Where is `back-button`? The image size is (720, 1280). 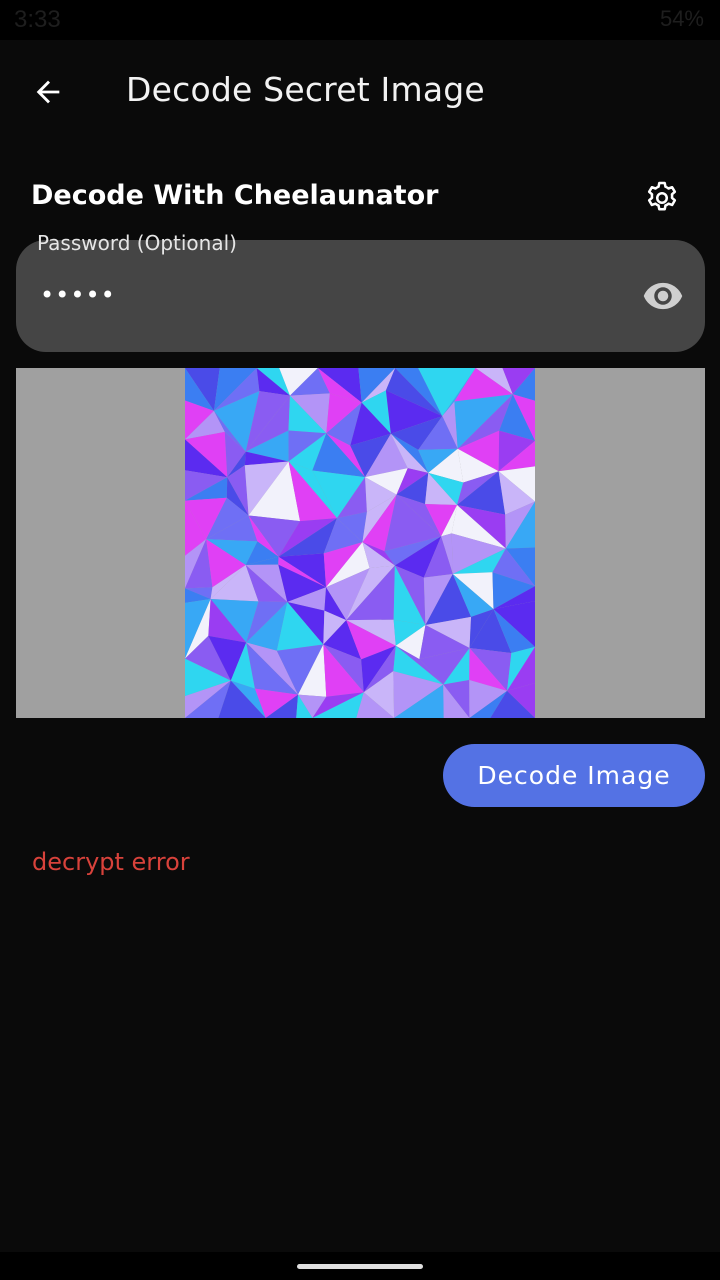
back-button is located at coordinates (48, 92).